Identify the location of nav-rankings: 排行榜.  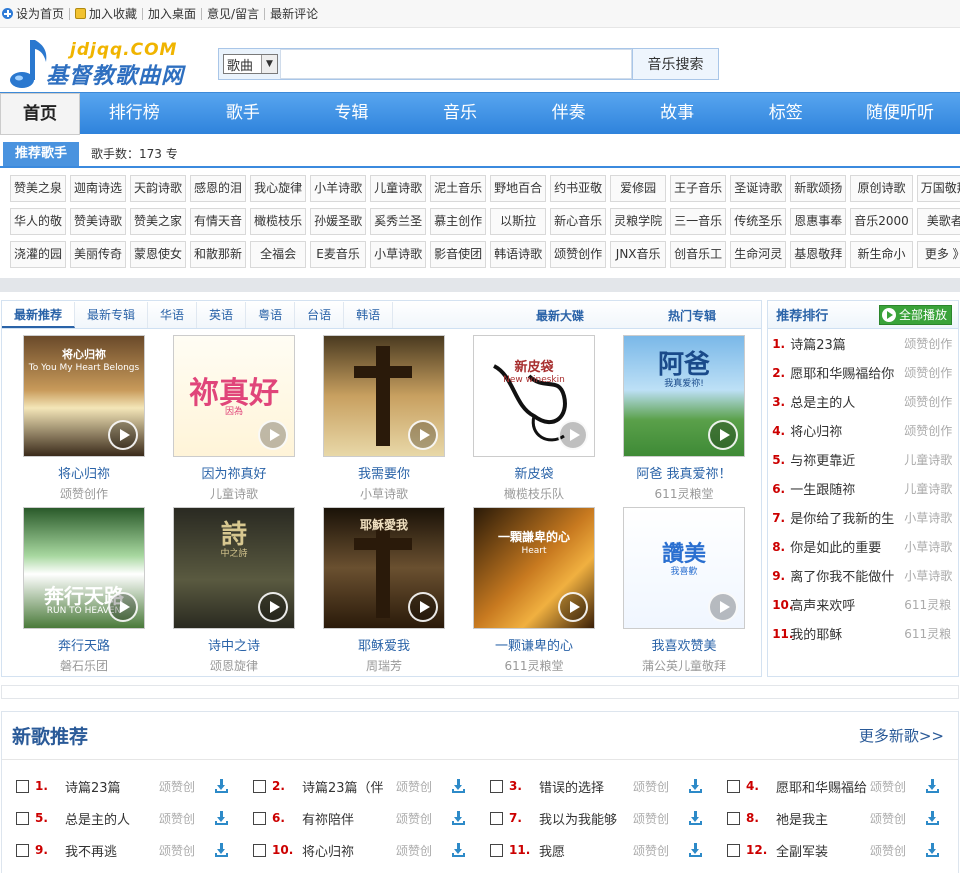
(134, 114).